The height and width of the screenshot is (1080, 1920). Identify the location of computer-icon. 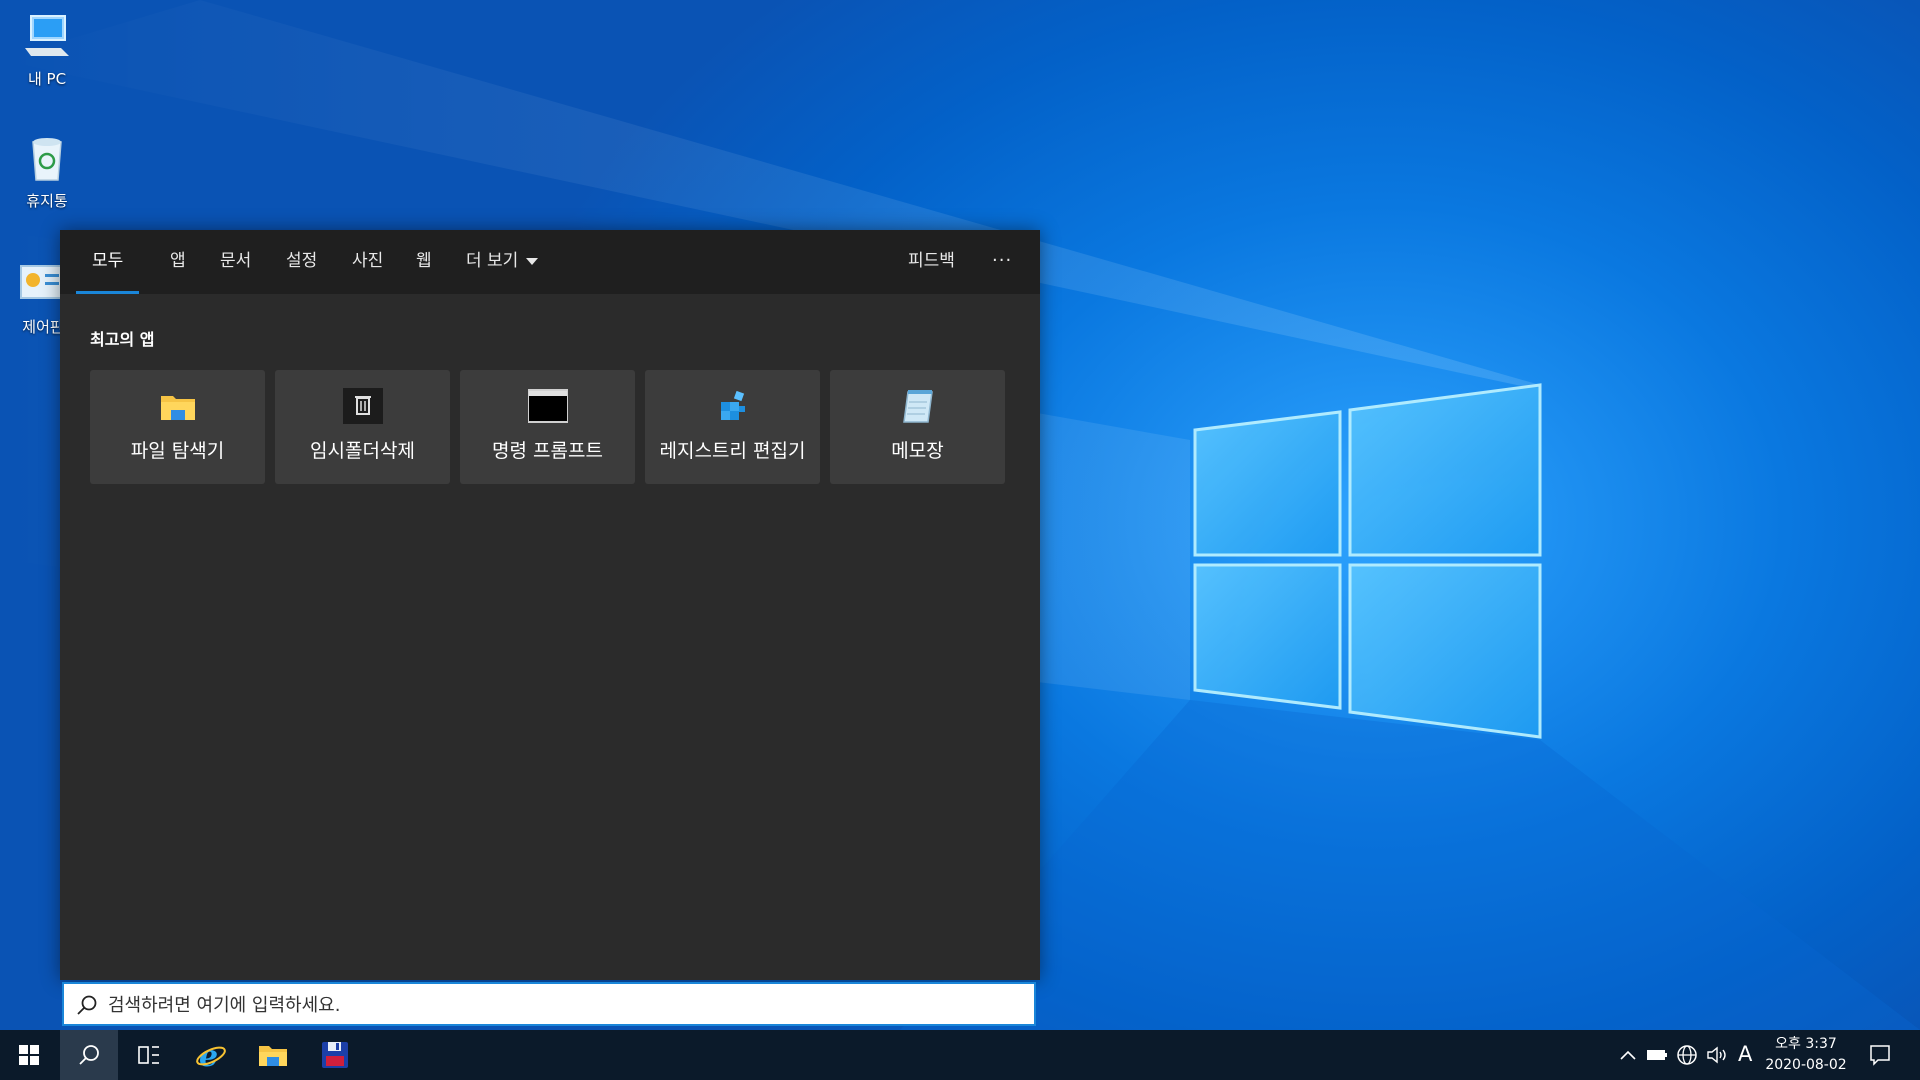
(47, 35).